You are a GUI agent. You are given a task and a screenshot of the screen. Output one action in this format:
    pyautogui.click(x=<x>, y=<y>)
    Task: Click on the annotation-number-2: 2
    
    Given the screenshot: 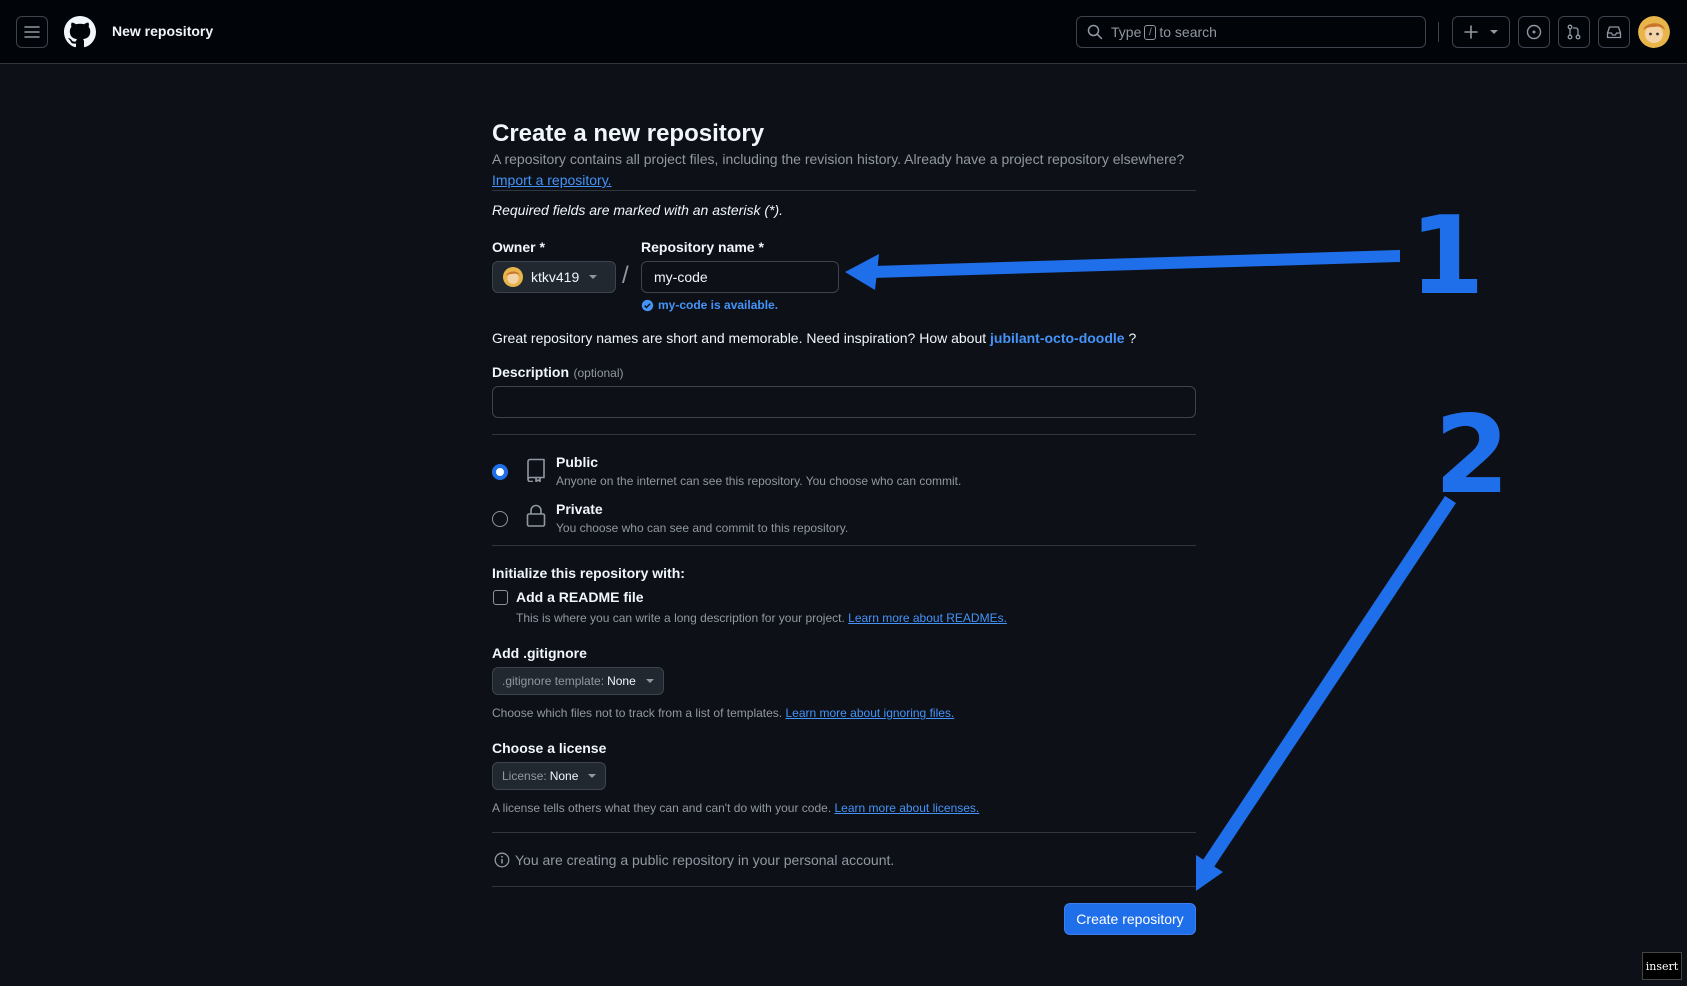 What is the action you would take?
    pyautogui.click(x=1471, y=455)
    